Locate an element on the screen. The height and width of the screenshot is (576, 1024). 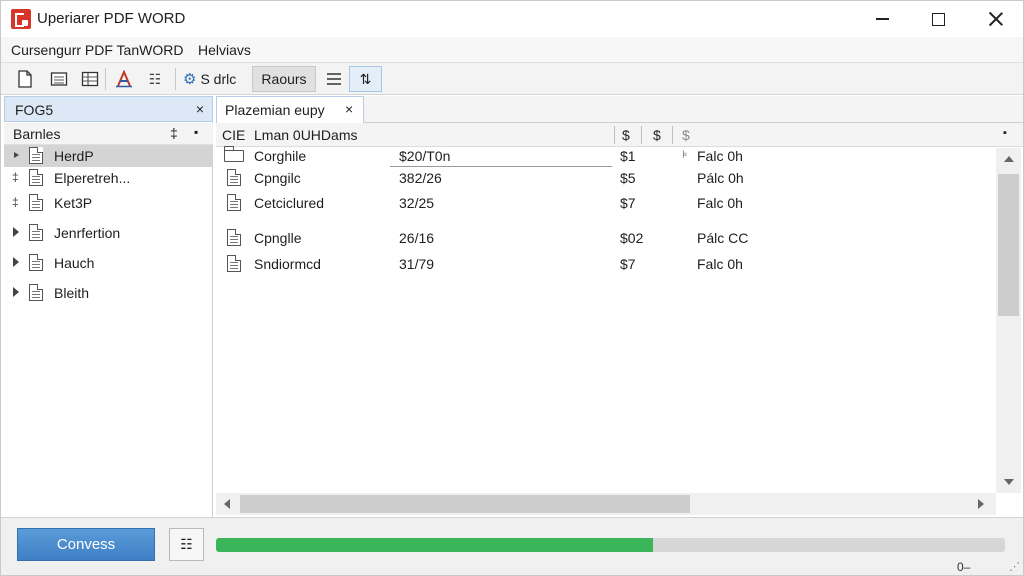
settings-icon: ⚙ is located at coordinates (190, 79).